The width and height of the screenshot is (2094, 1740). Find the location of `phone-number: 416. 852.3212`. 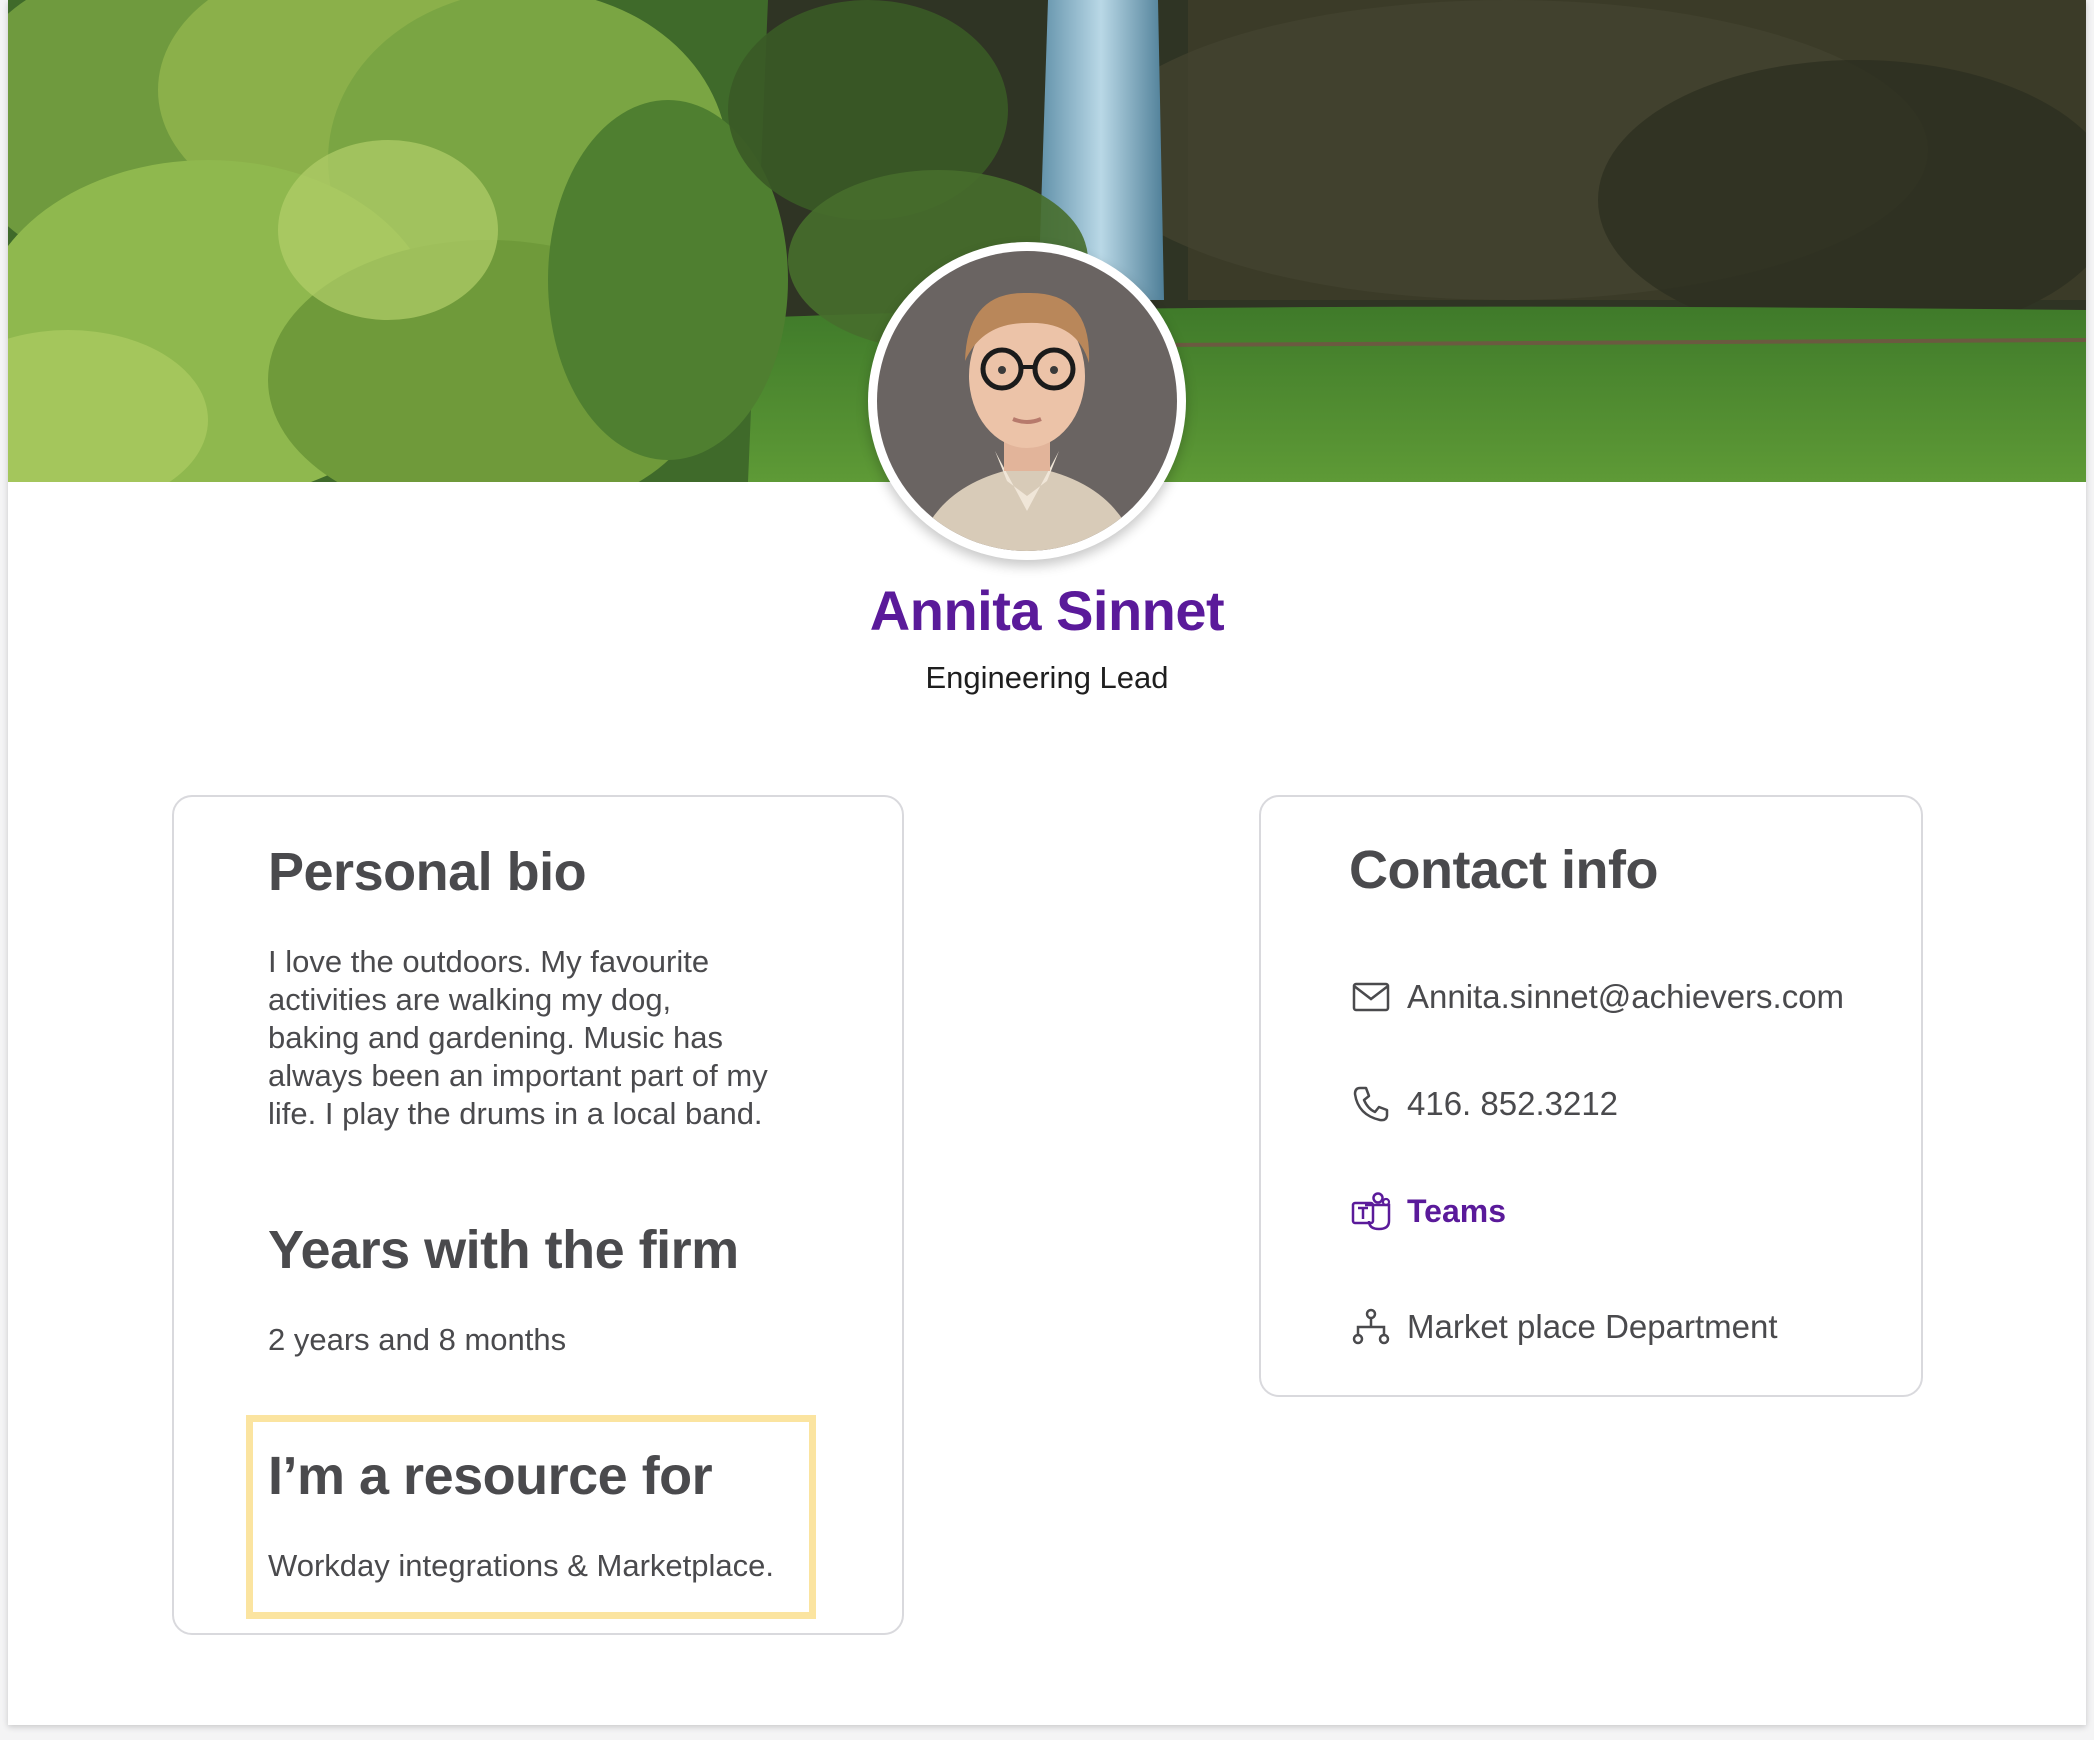

phone-number: 416. 852.3212 is located at coordinates (1512, 1104).